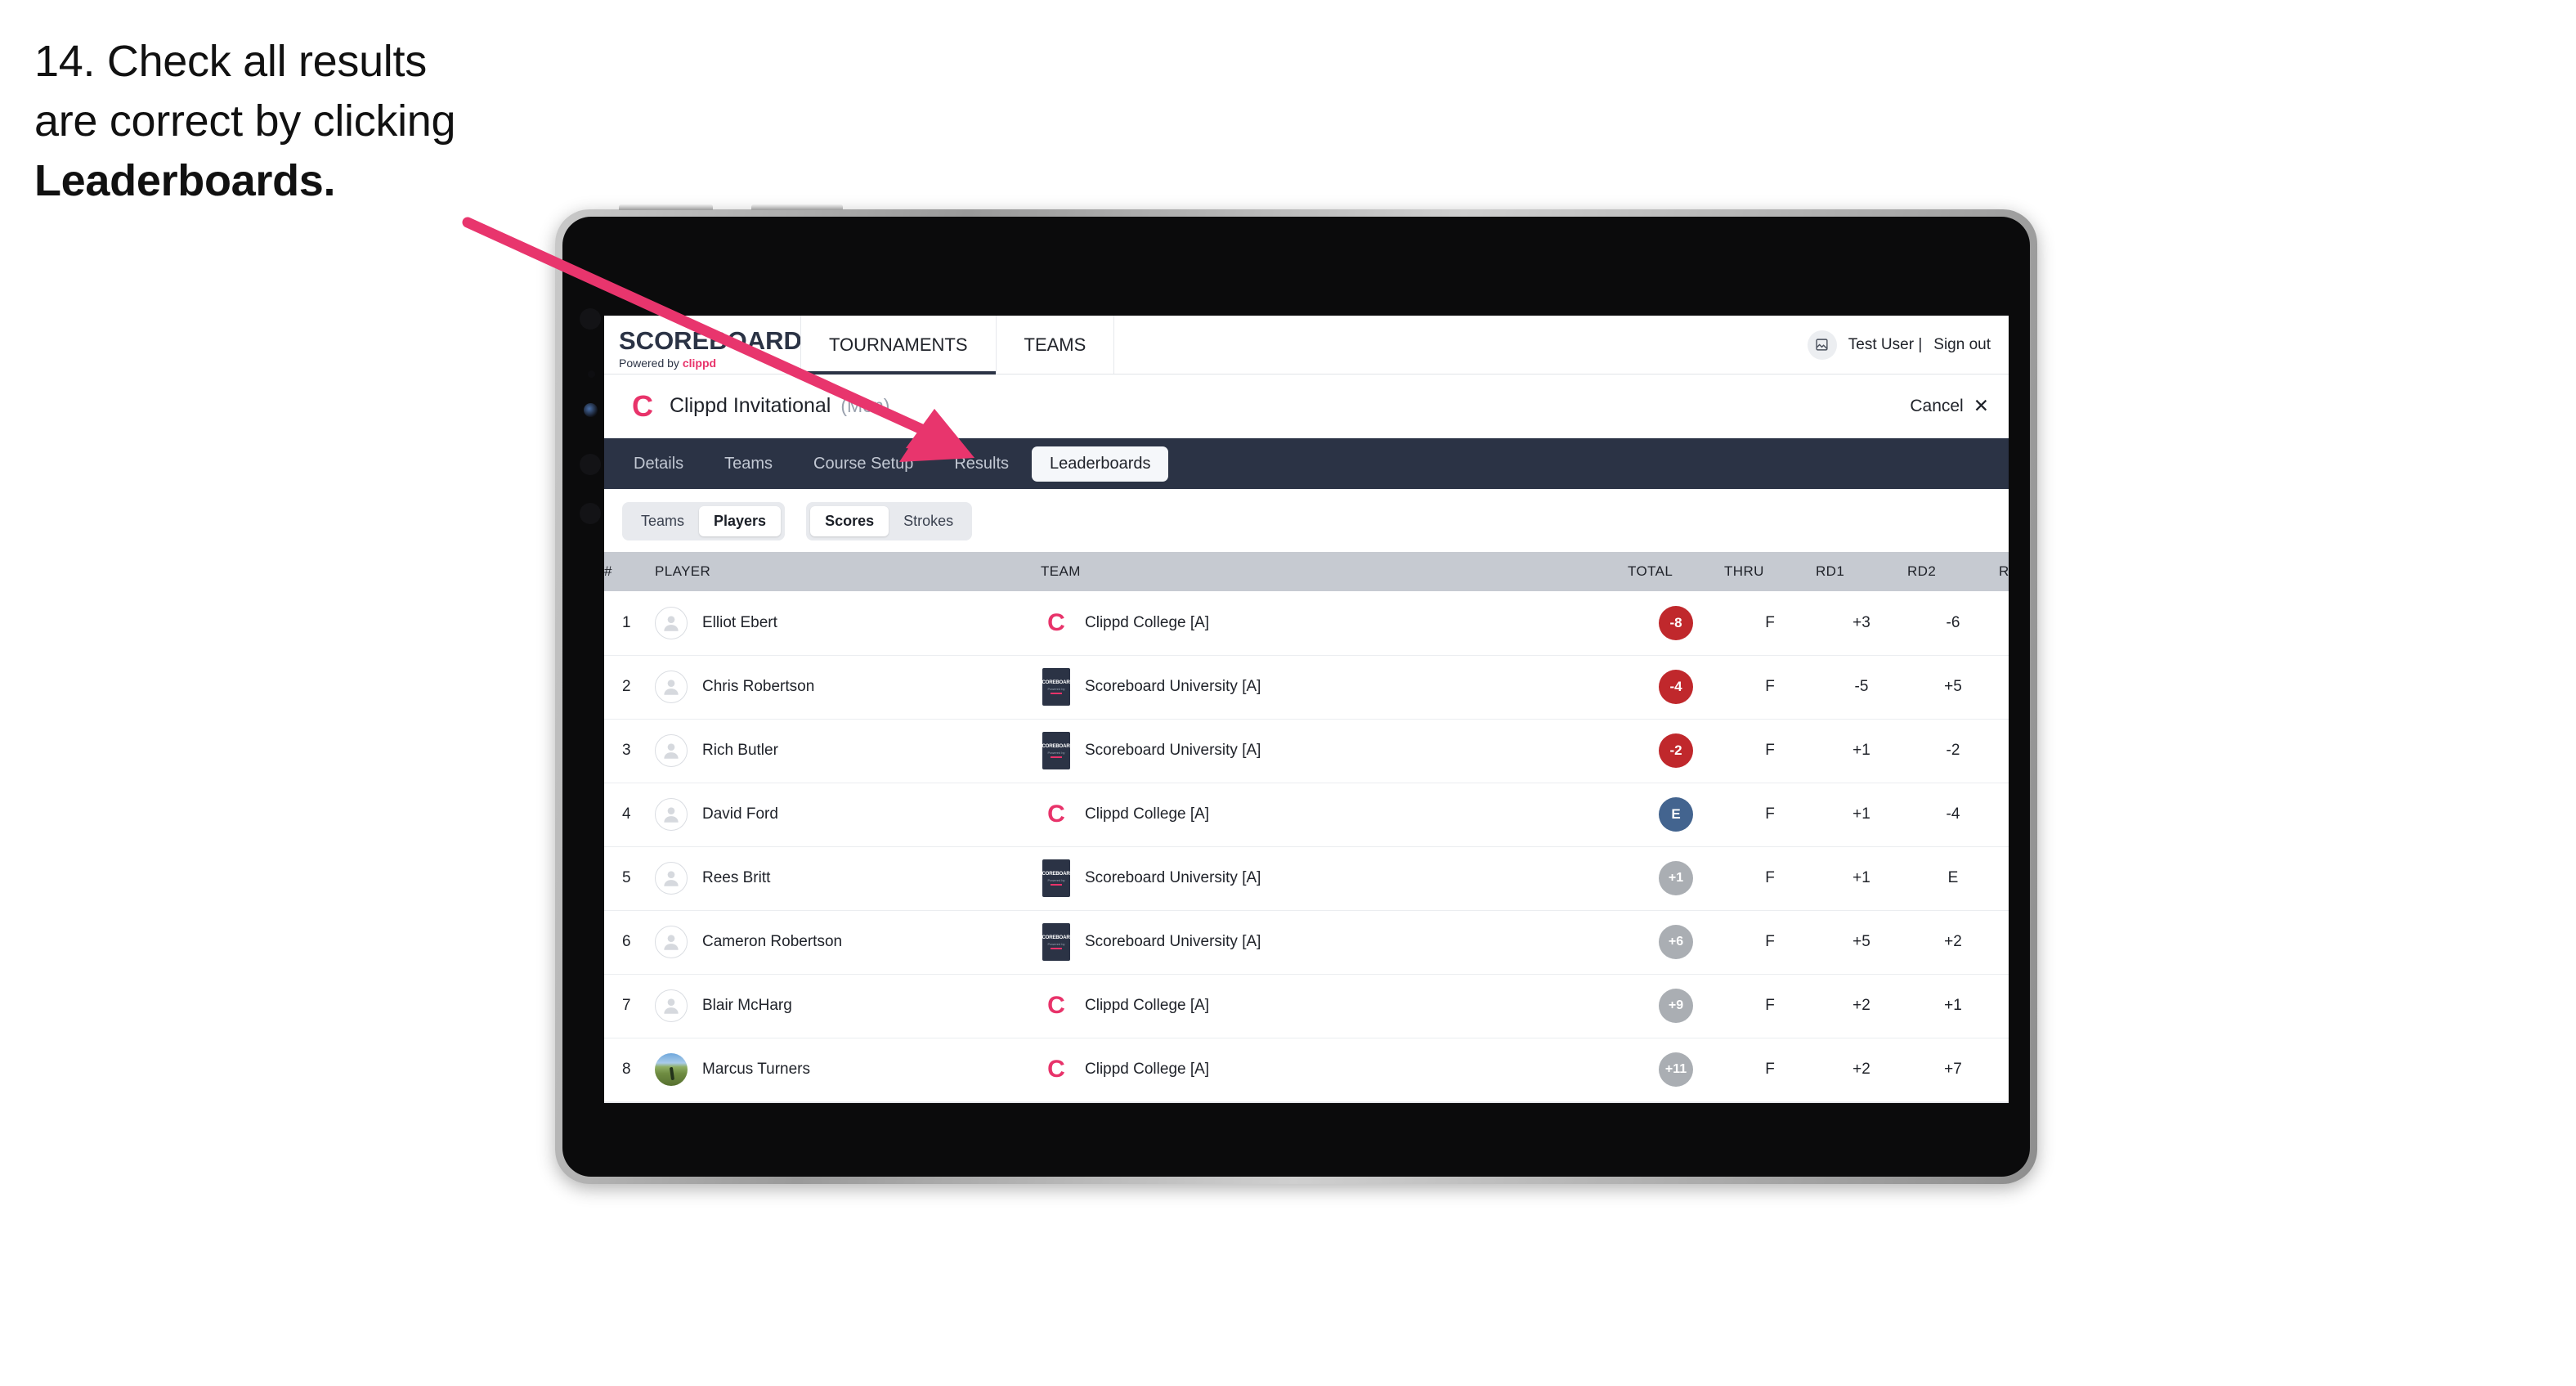  Describe the element at coordinates (1307, 1102) in the screenshot. I see `table-bottom-edge` at that location.